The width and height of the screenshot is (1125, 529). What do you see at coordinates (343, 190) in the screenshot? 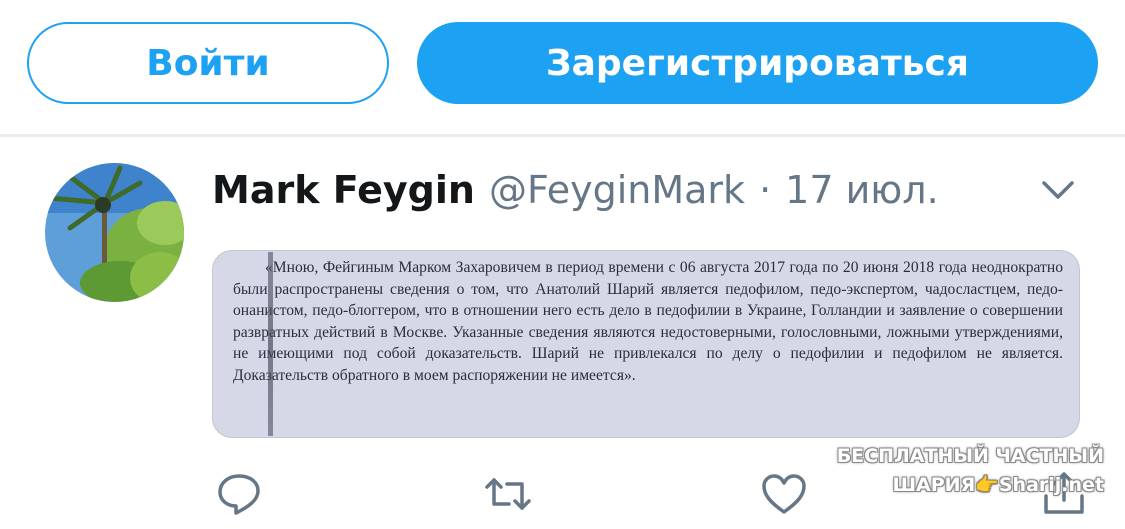
I see `display-name: Mark Feygin` at bounding box center [343, 190].